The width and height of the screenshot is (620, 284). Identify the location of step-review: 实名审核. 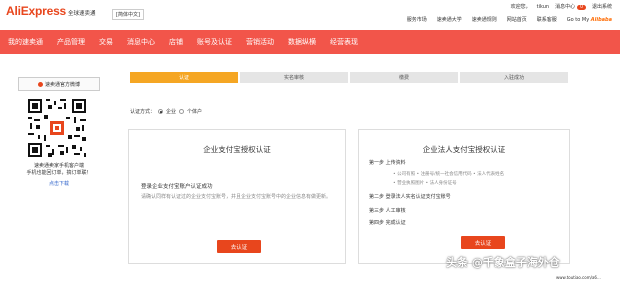
(294, 77).